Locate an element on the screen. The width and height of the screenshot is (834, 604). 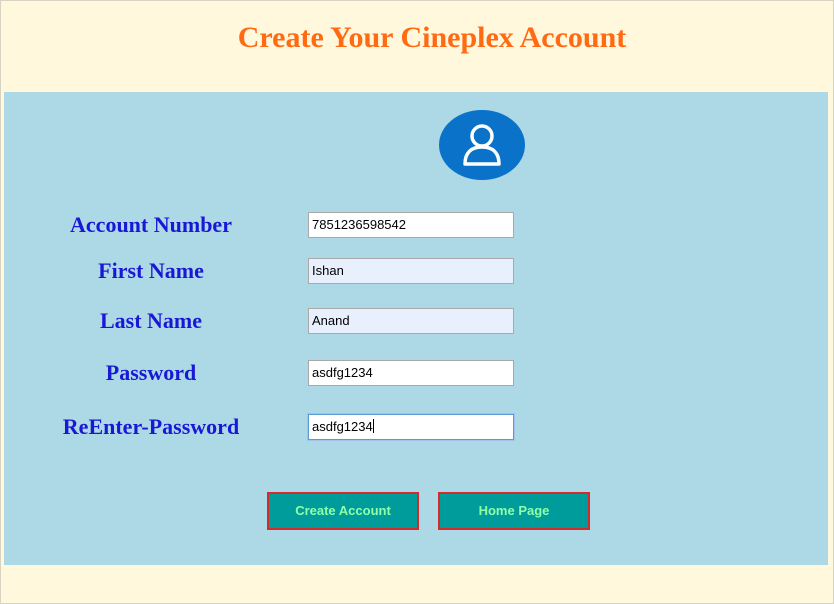
password-label: Password is located at coordinates (151, 372).